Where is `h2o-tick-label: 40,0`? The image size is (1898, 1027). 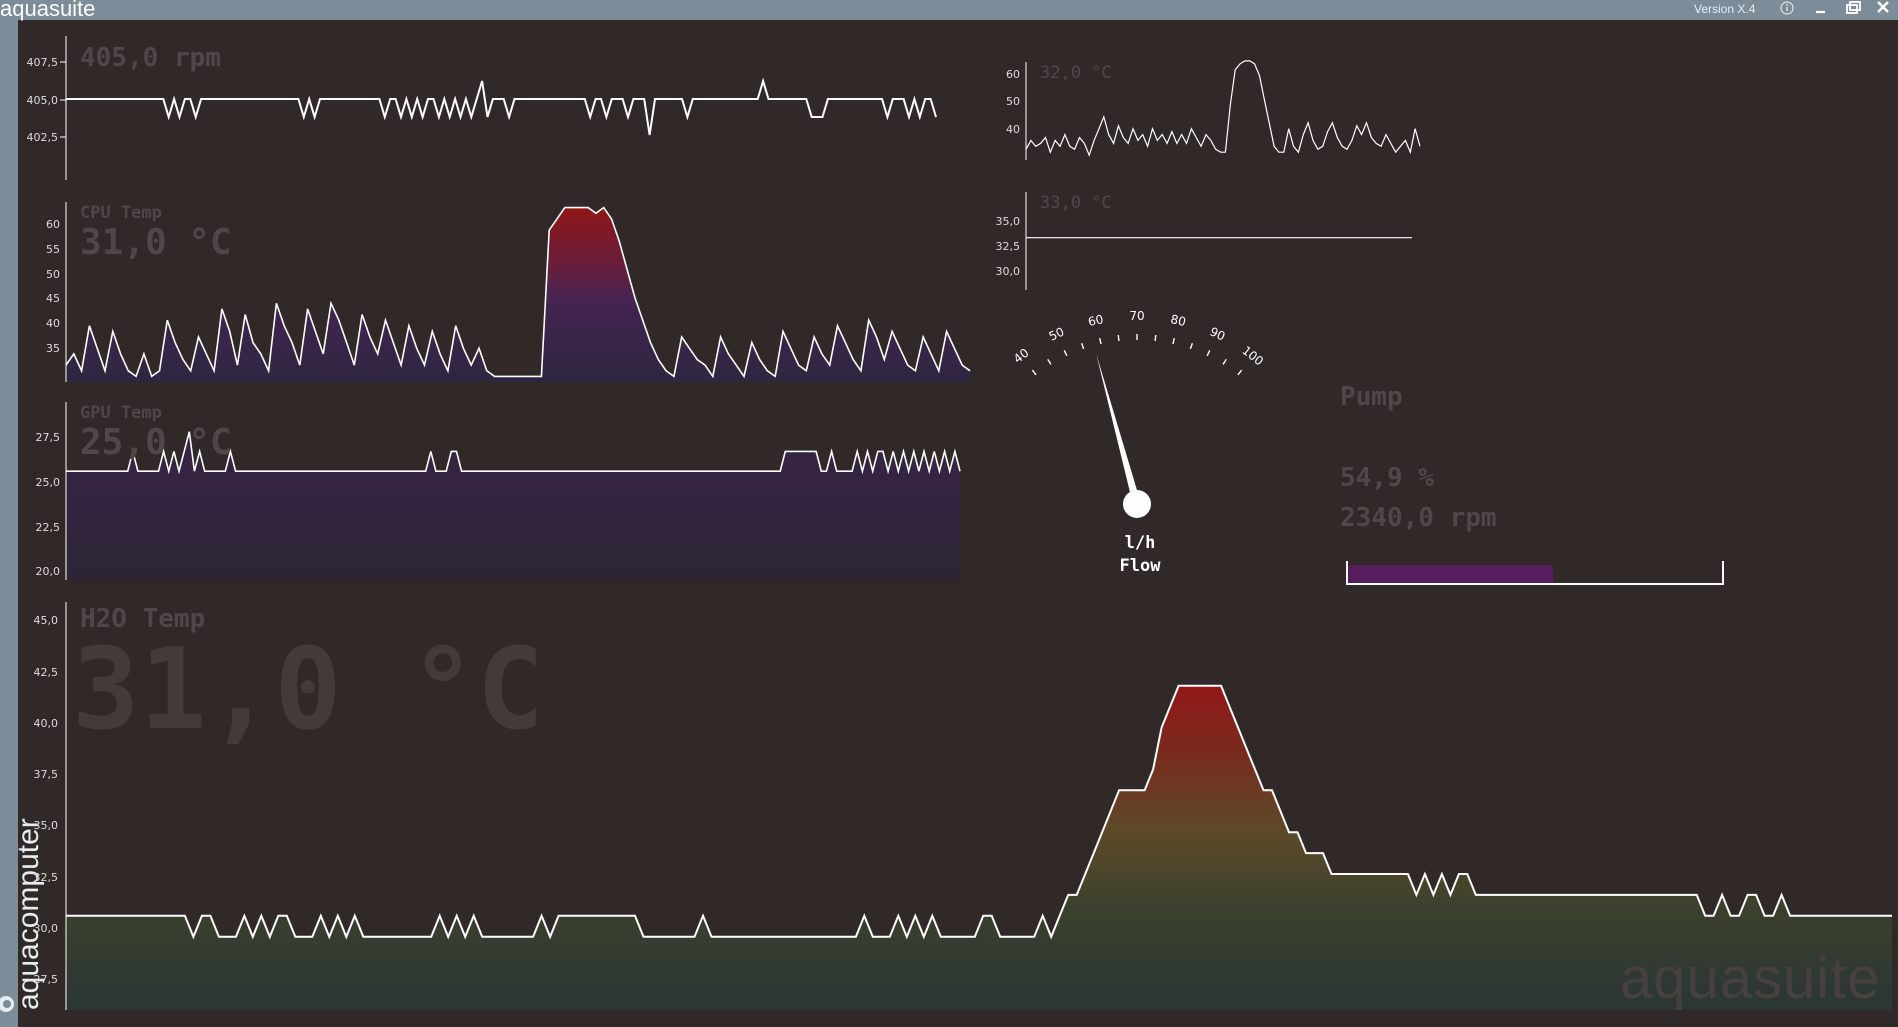 h2o-tick-label: 40,0 is located at coordinates (46, 723).